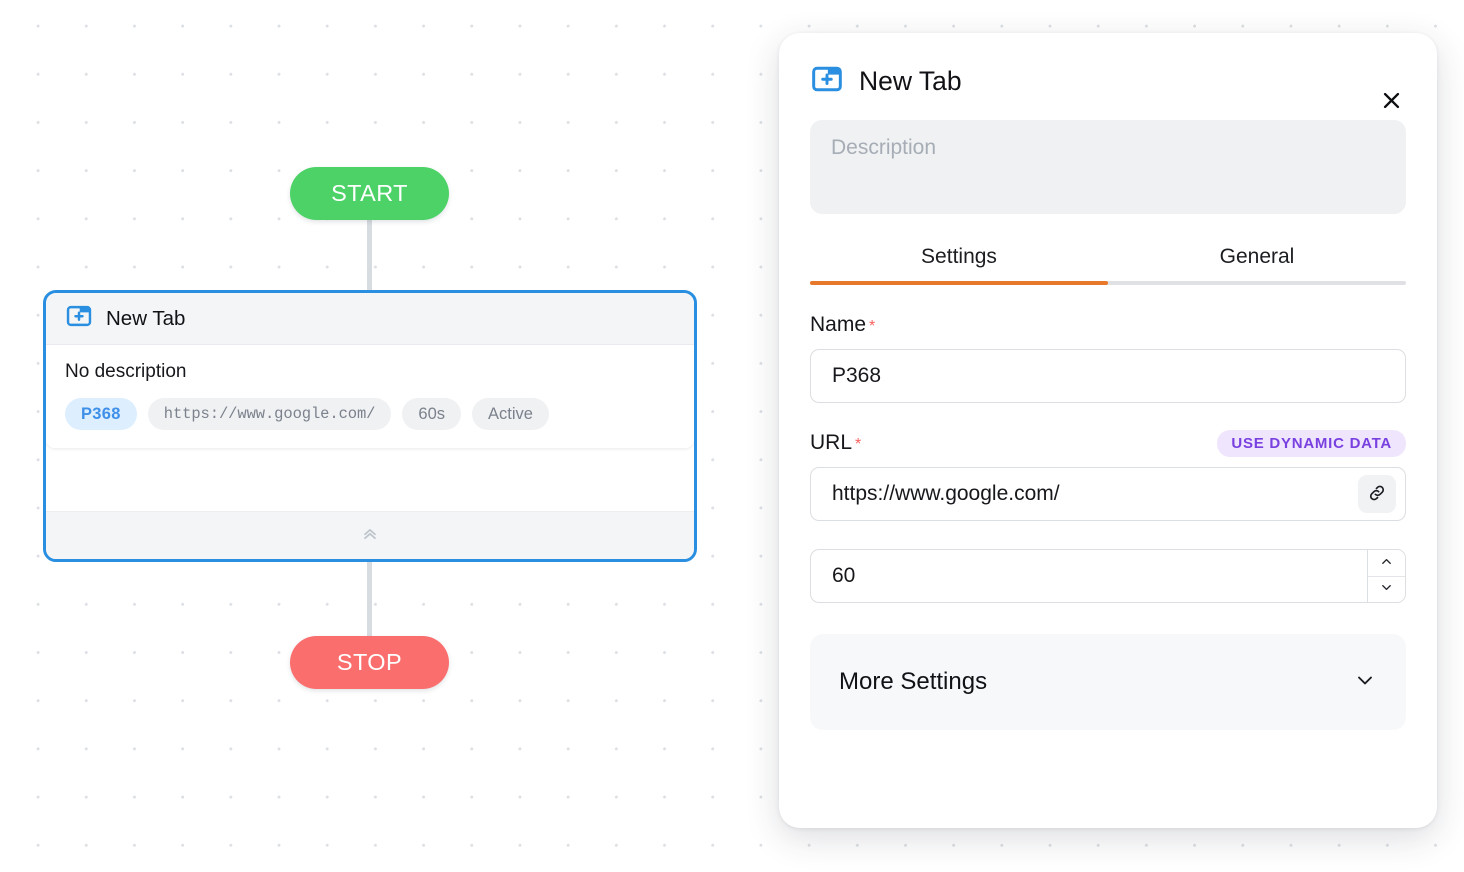 The height and width of the screenshot is (872, 1464). What do you see at coordinates (370, 319) in the screenshot?
I see `new-tab-node-header: New Tab` at bounding box center [370, 319].